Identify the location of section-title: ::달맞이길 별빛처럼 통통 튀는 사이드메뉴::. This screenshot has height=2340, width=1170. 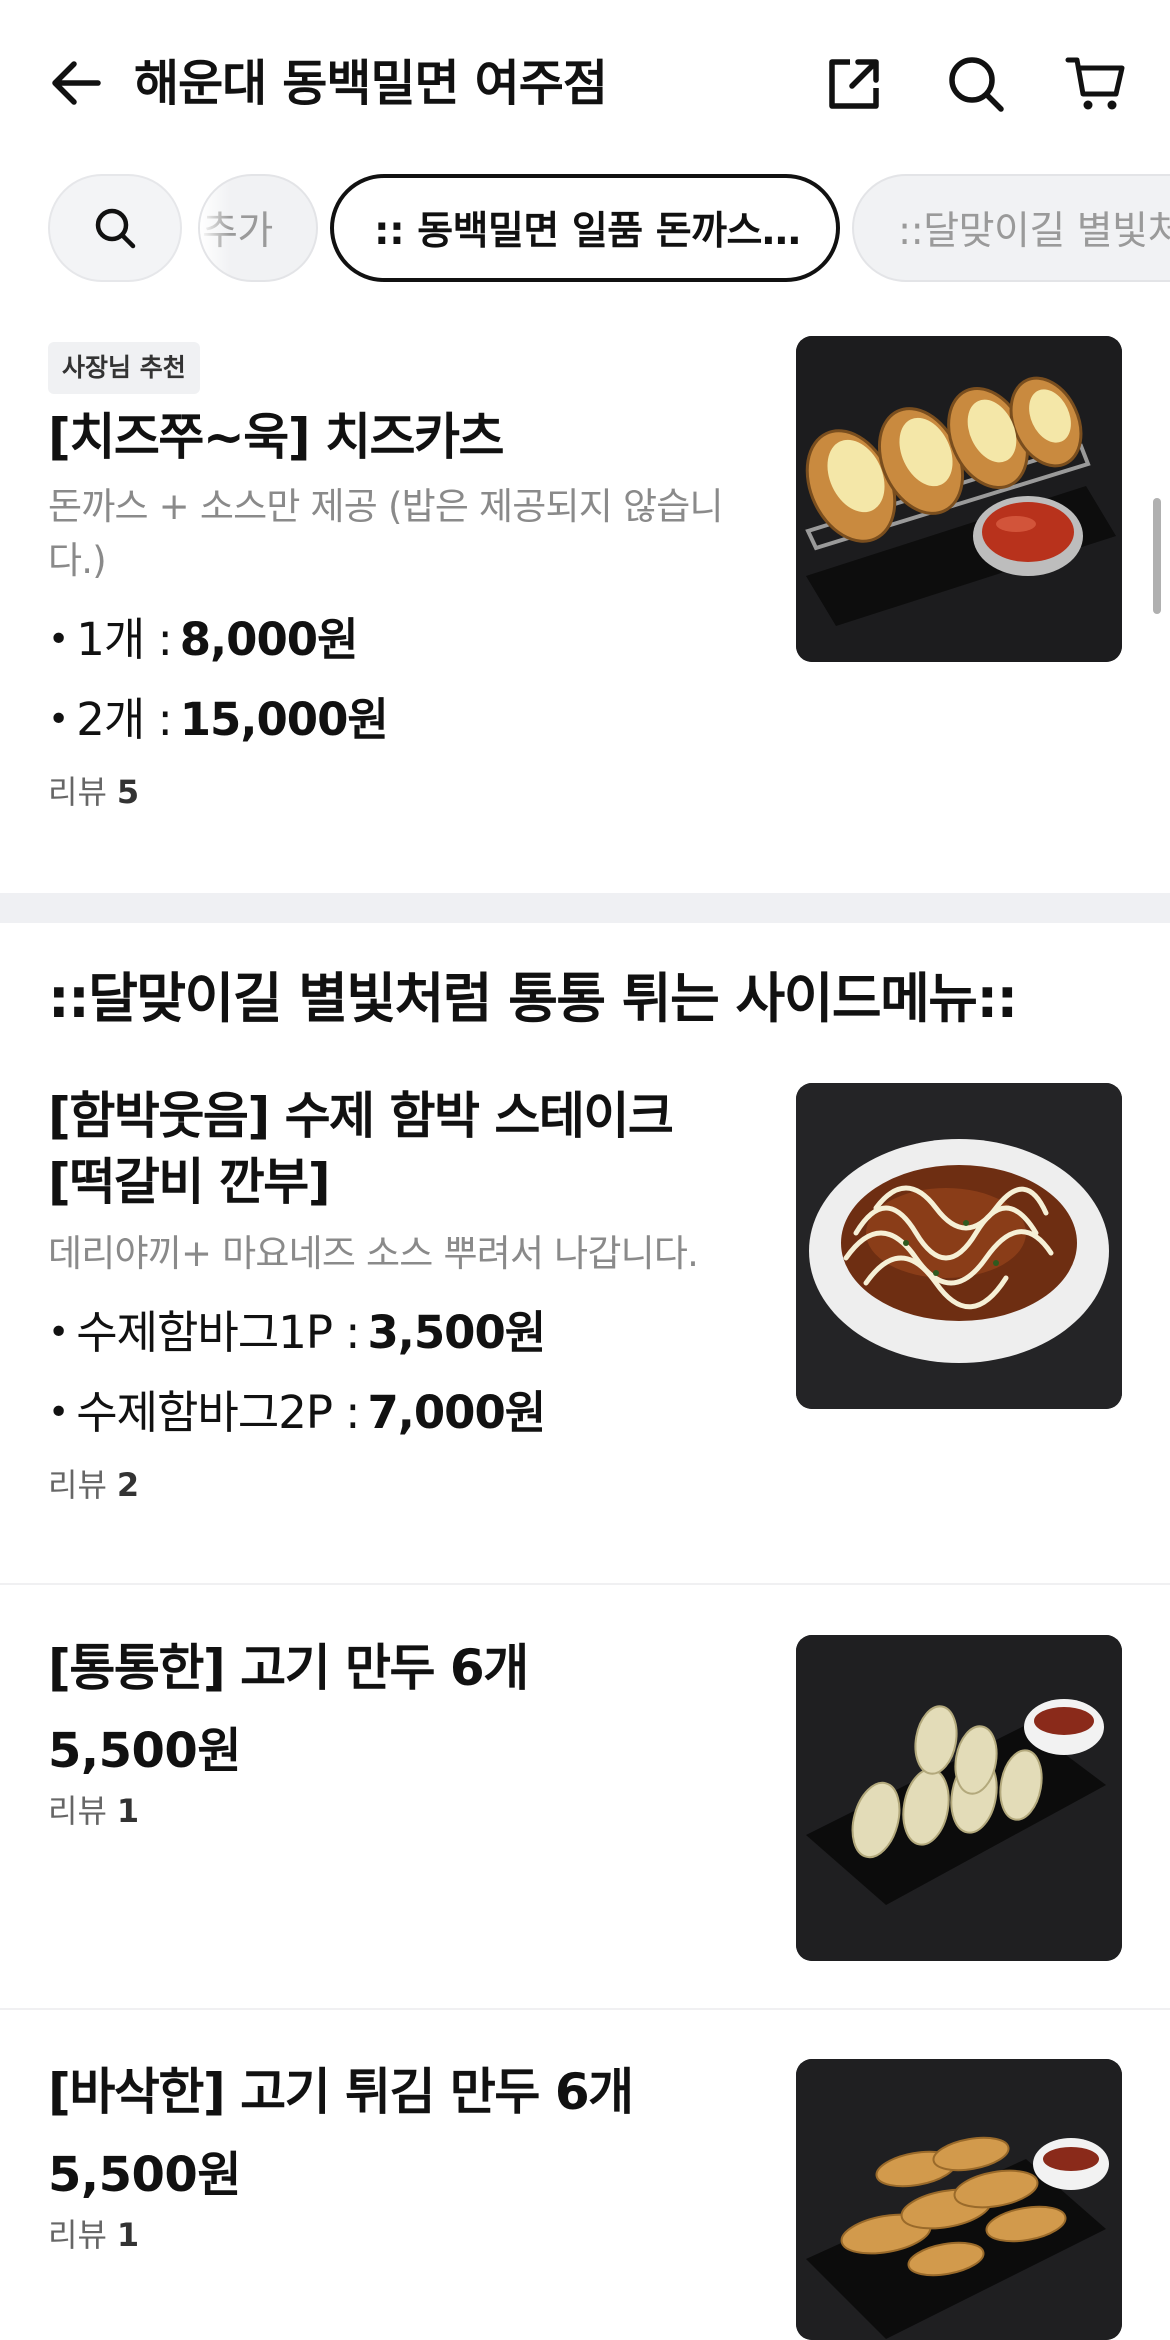
(533, 998).